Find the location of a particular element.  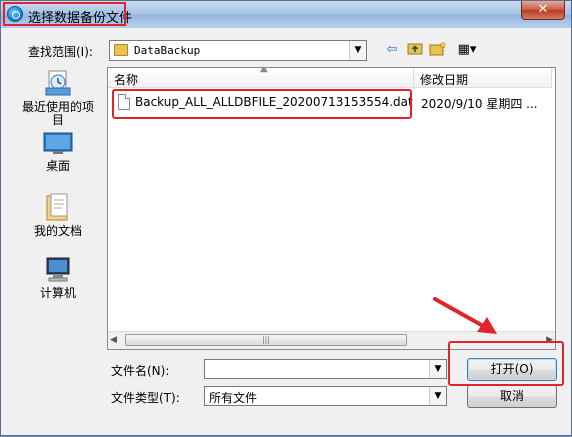

up-folder-icon is located at coordinates (415, 50).